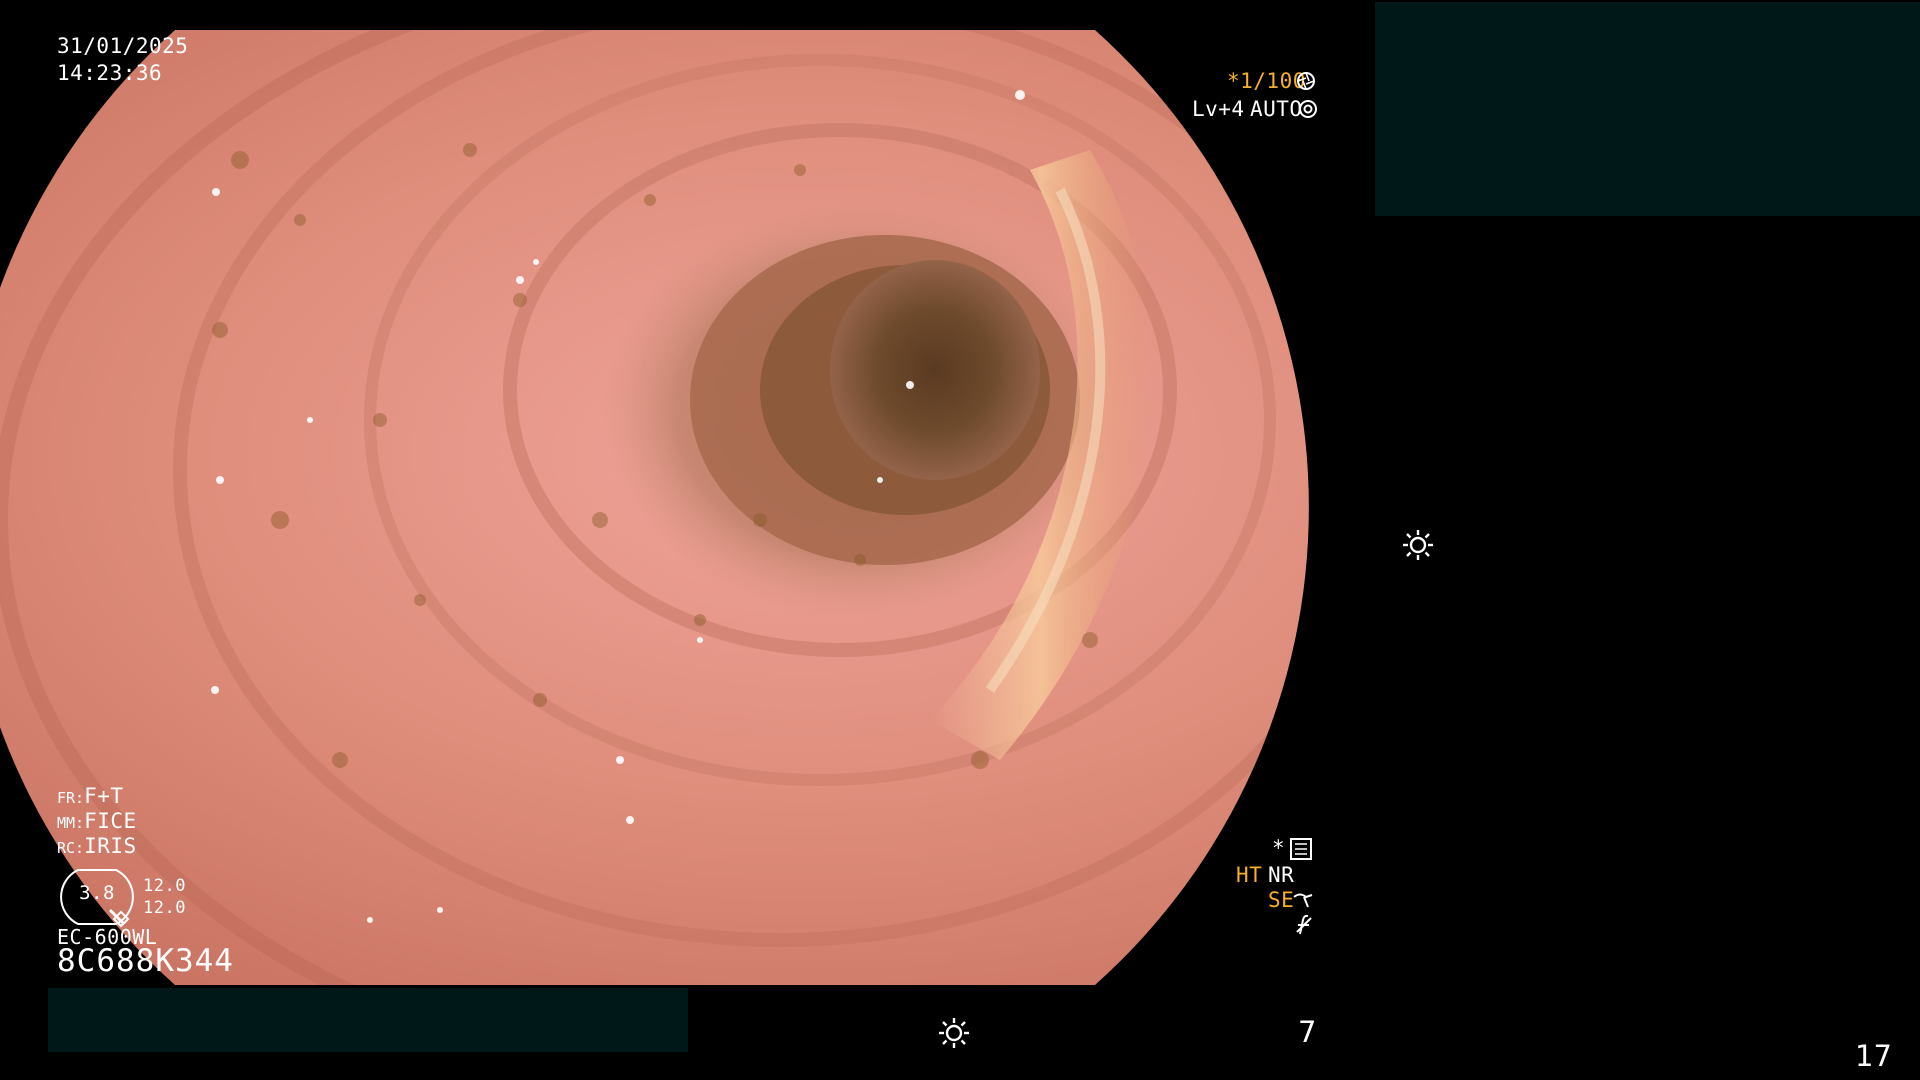  Describe the element at coordinates (1218, 109) in the screenshot. I see `level-label: Lv+4` at that location.